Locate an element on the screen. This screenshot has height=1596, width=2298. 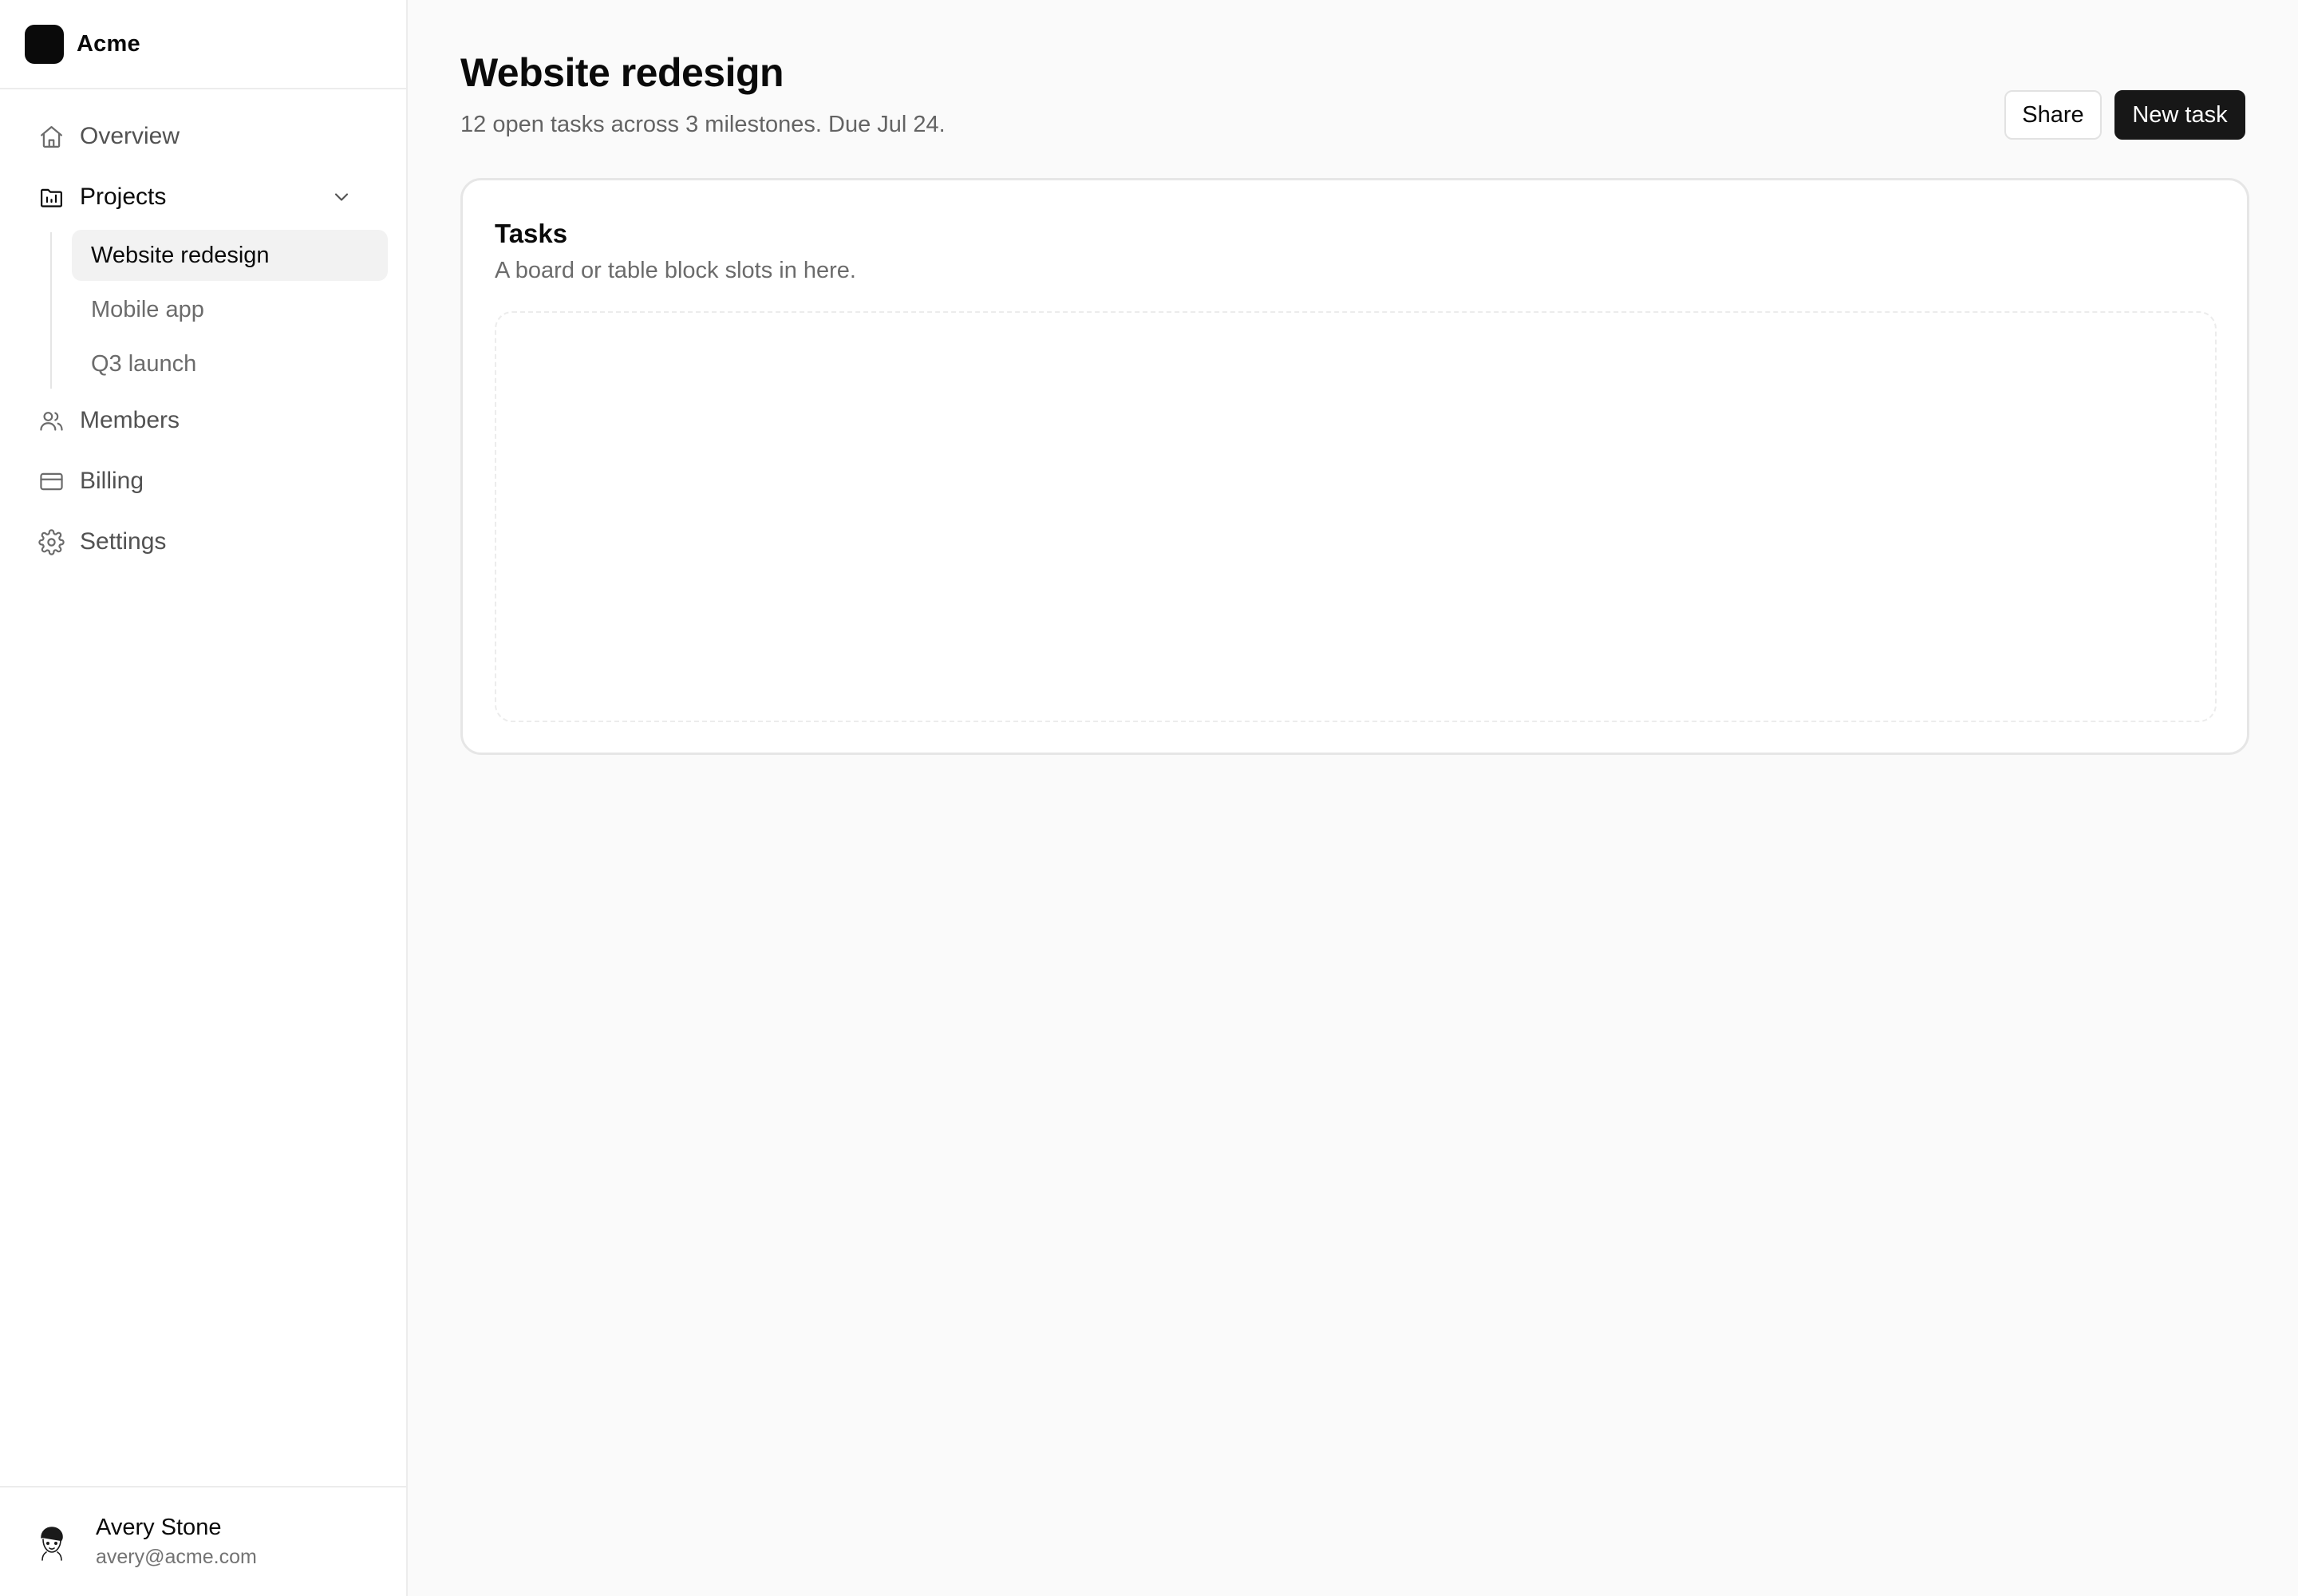
user-menu: Avery Stone avery@acme.com is located at coordinates (203, 1541).